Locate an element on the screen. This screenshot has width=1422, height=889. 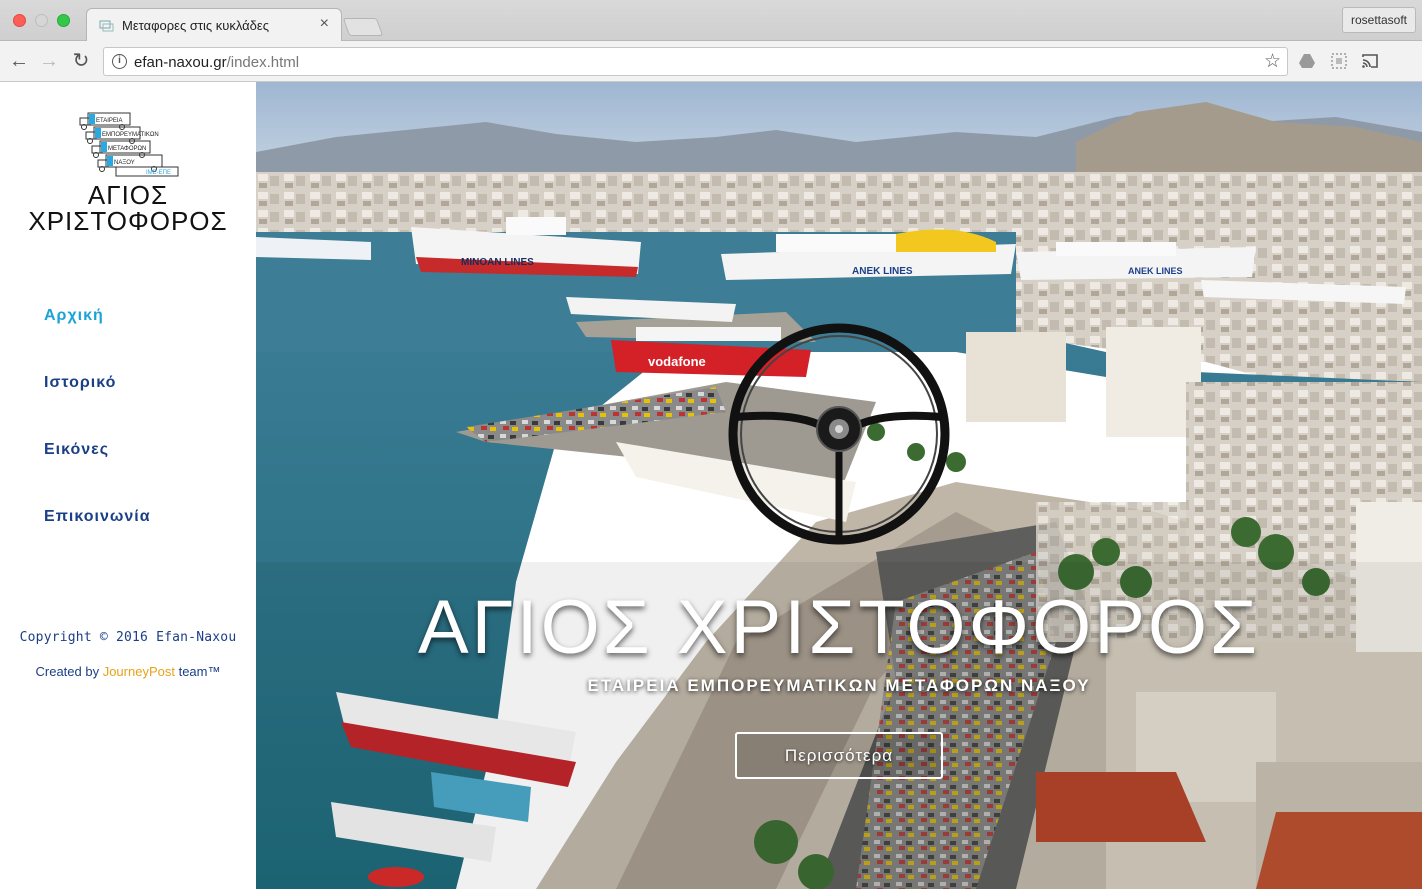
logo-line-1: ΕΤΑΙΡΕΙΑ is located at coordinates (109, 121).